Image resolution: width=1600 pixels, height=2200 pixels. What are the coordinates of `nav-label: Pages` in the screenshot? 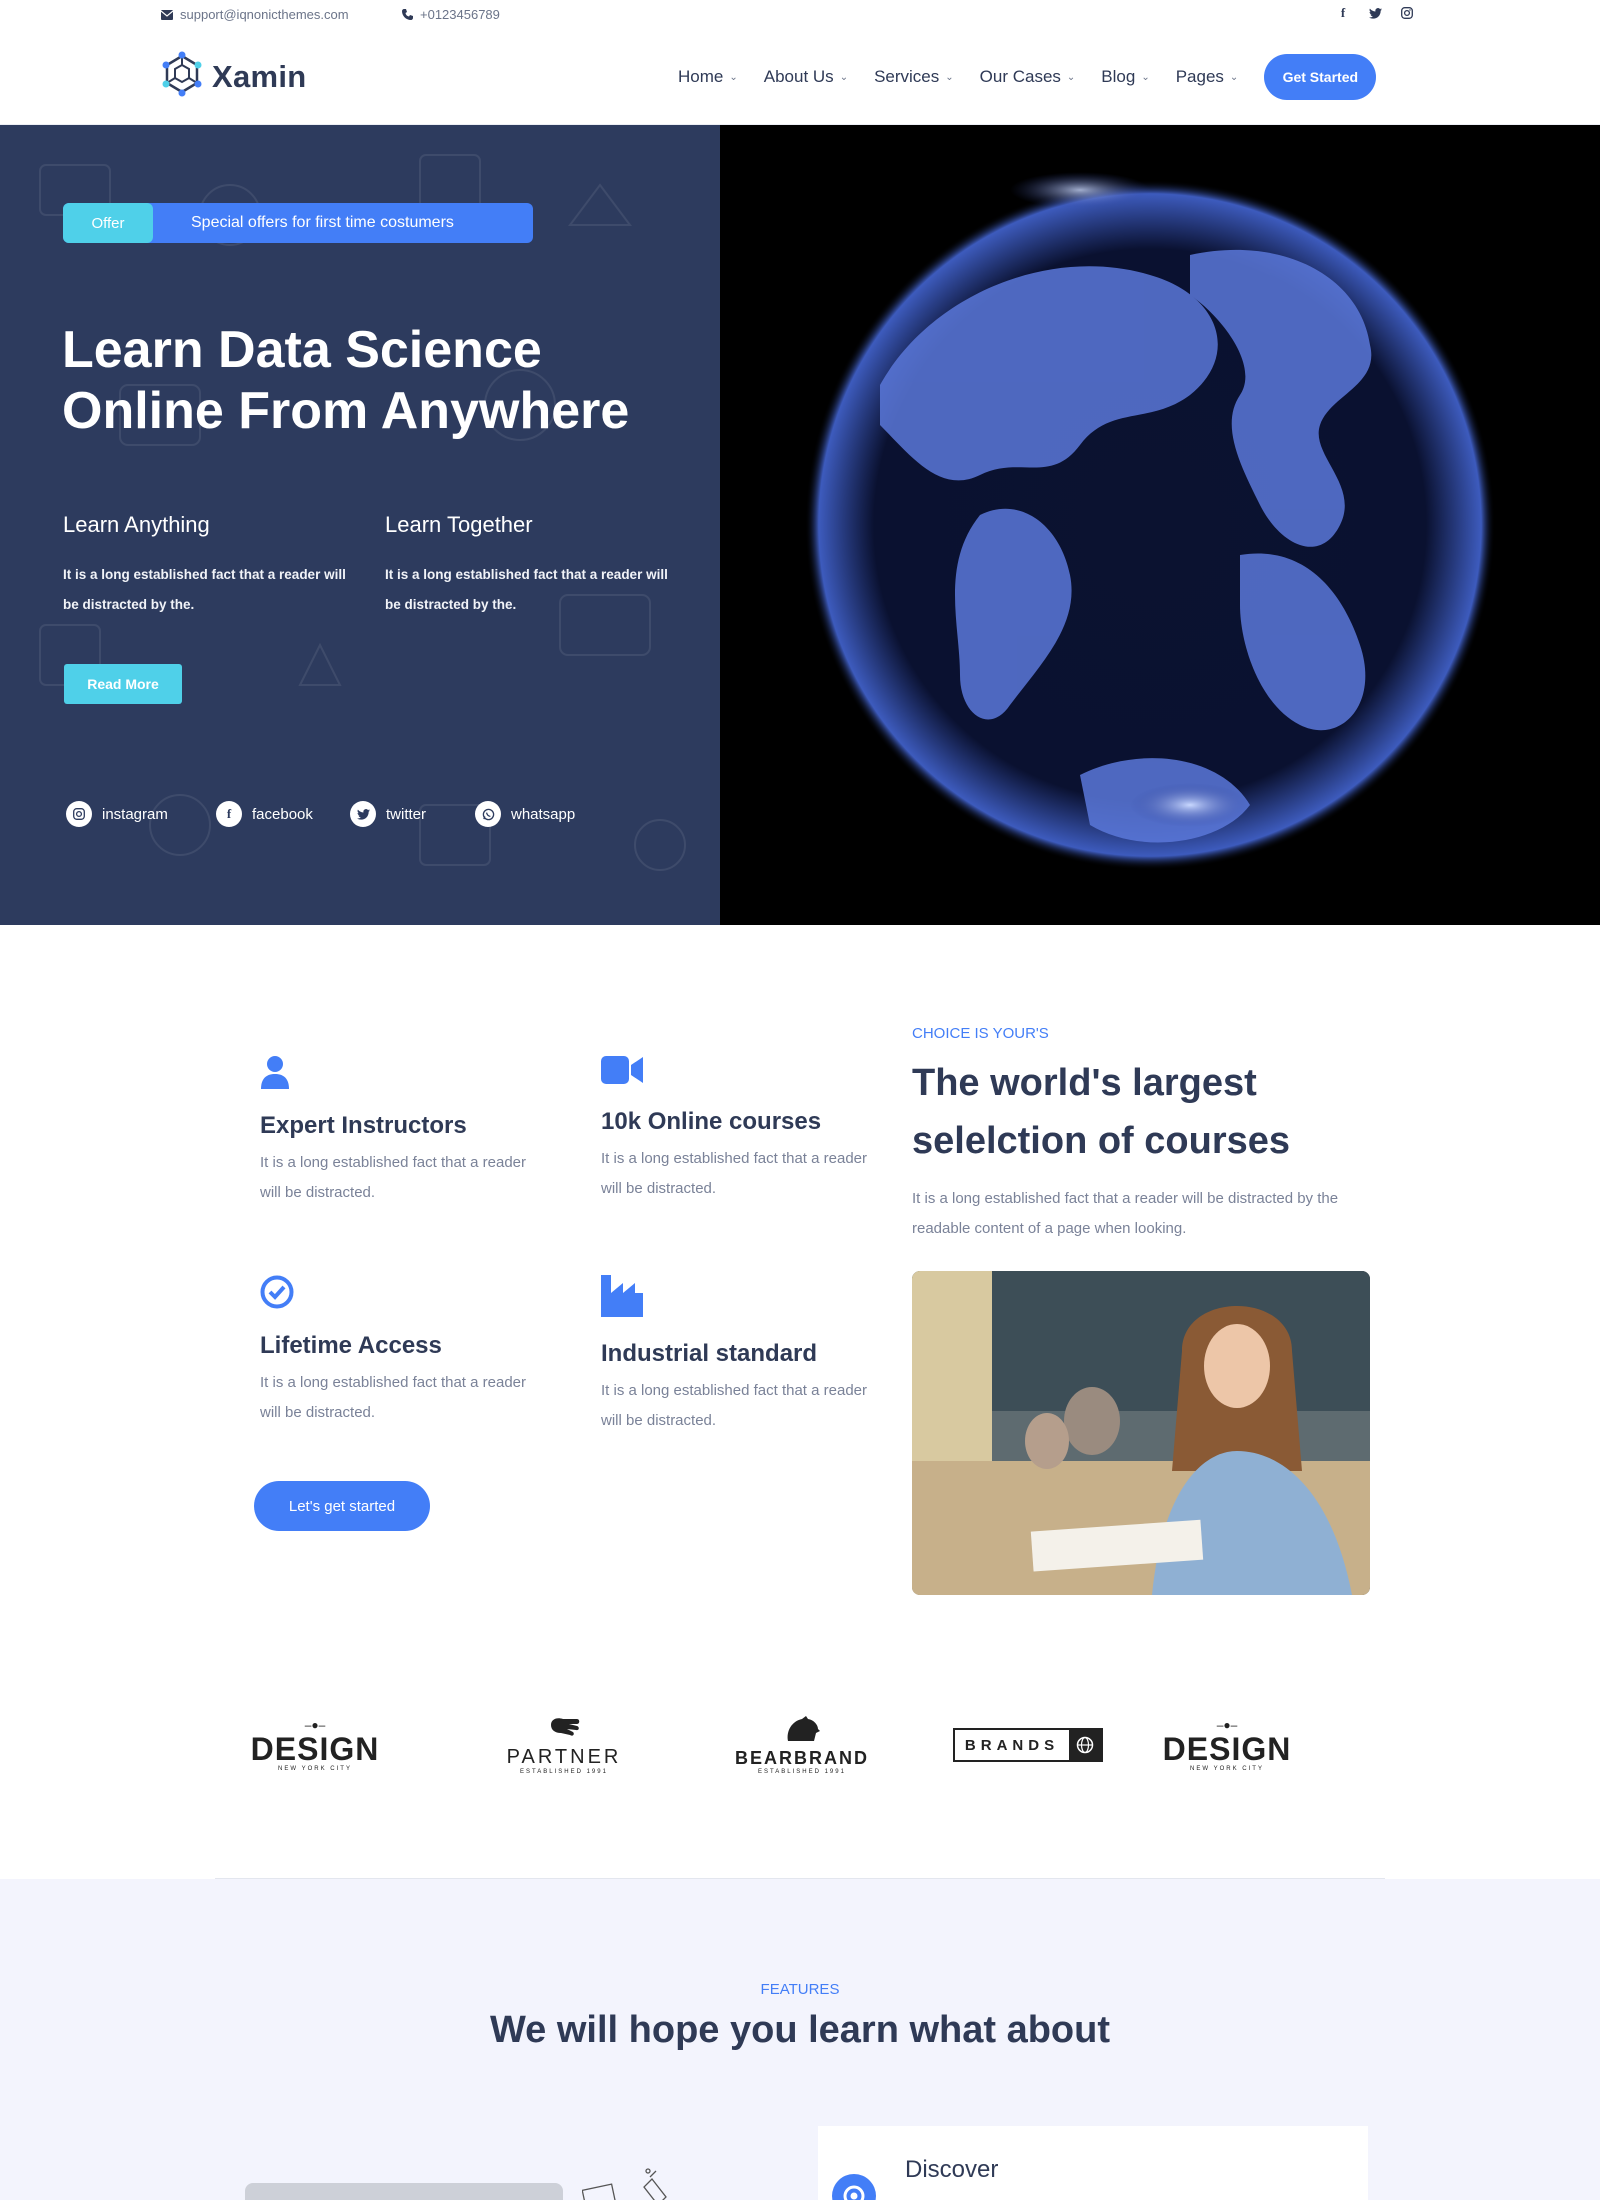 It's located at (1199, 76).